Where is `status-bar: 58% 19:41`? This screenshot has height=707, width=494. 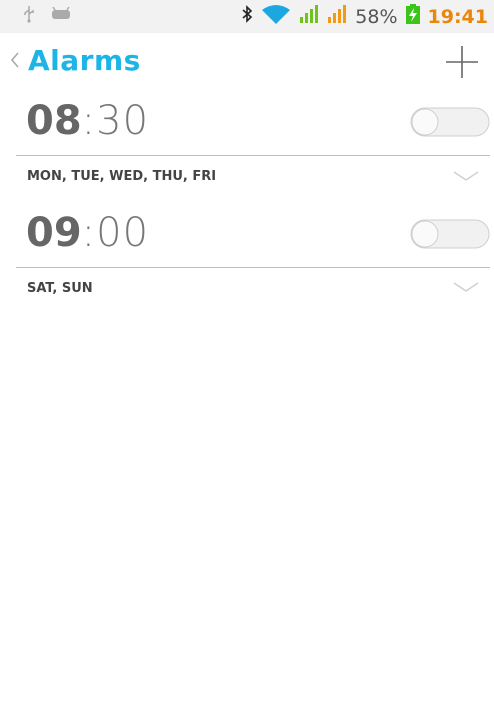
status-bar: 58% 19:41 is located at coordinates (247, 16).